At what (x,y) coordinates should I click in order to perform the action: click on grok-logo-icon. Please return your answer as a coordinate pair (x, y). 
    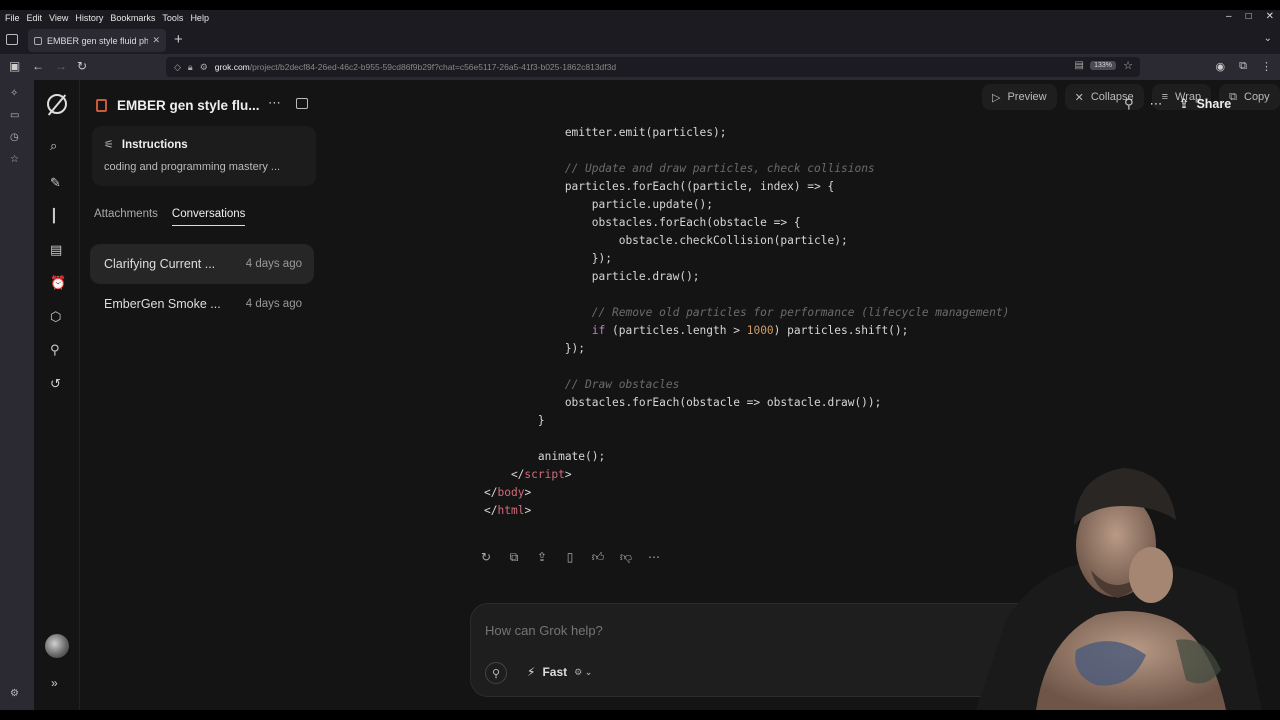
    Looking at the image, I should click on (57, 104).